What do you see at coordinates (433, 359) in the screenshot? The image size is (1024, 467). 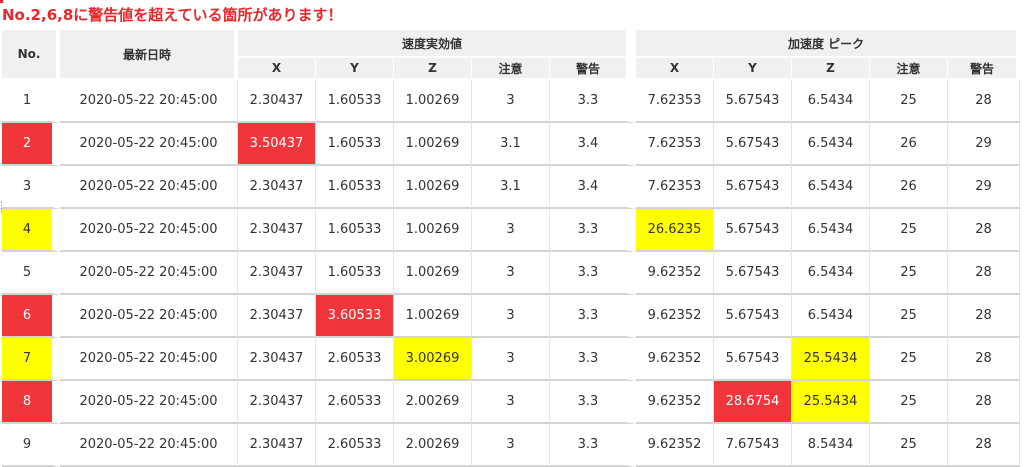 I see `cell-velocity-z: 3.00269` at bounding box center [433, 359].